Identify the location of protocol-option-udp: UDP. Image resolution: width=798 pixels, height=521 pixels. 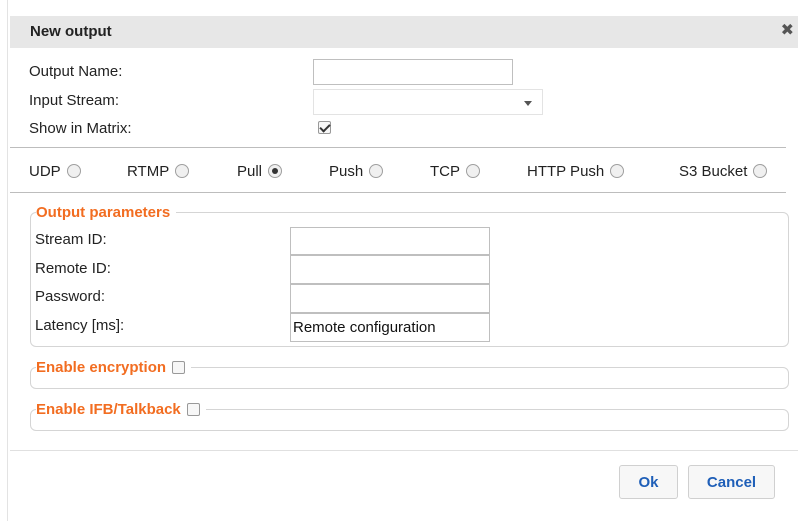
(55, 171).